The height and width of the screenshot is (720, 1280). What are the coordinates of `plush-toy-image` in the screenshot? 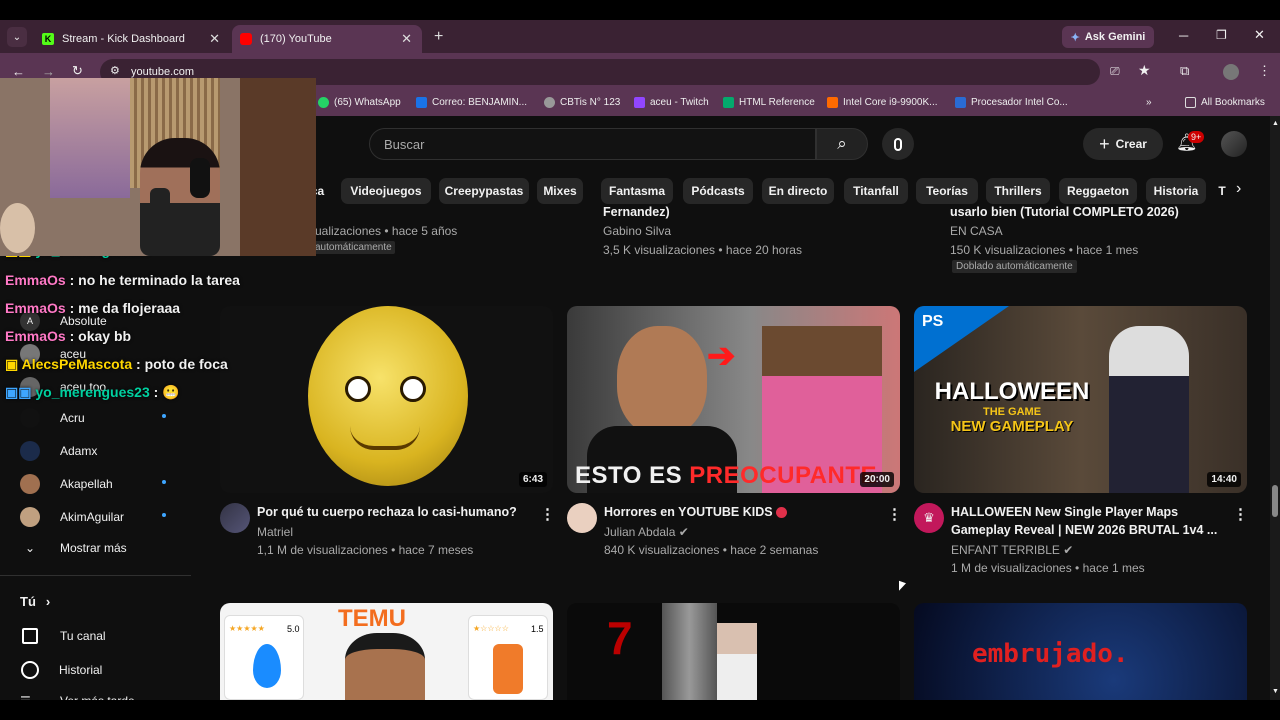 It's located at (17, 228).